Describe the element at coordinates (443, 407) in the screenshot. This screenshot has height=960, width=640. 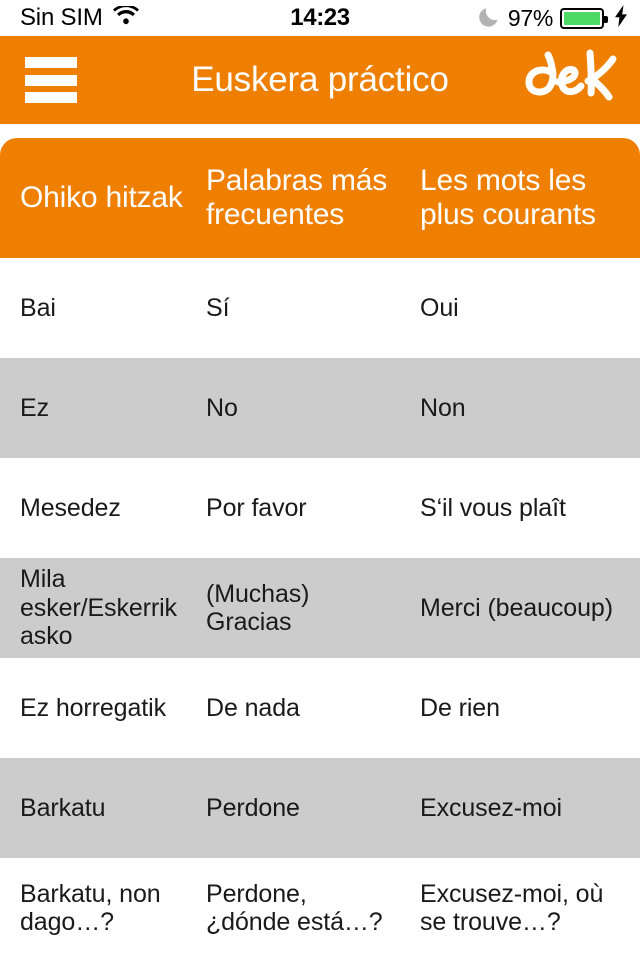
I see `cell-french: Non` at that location.